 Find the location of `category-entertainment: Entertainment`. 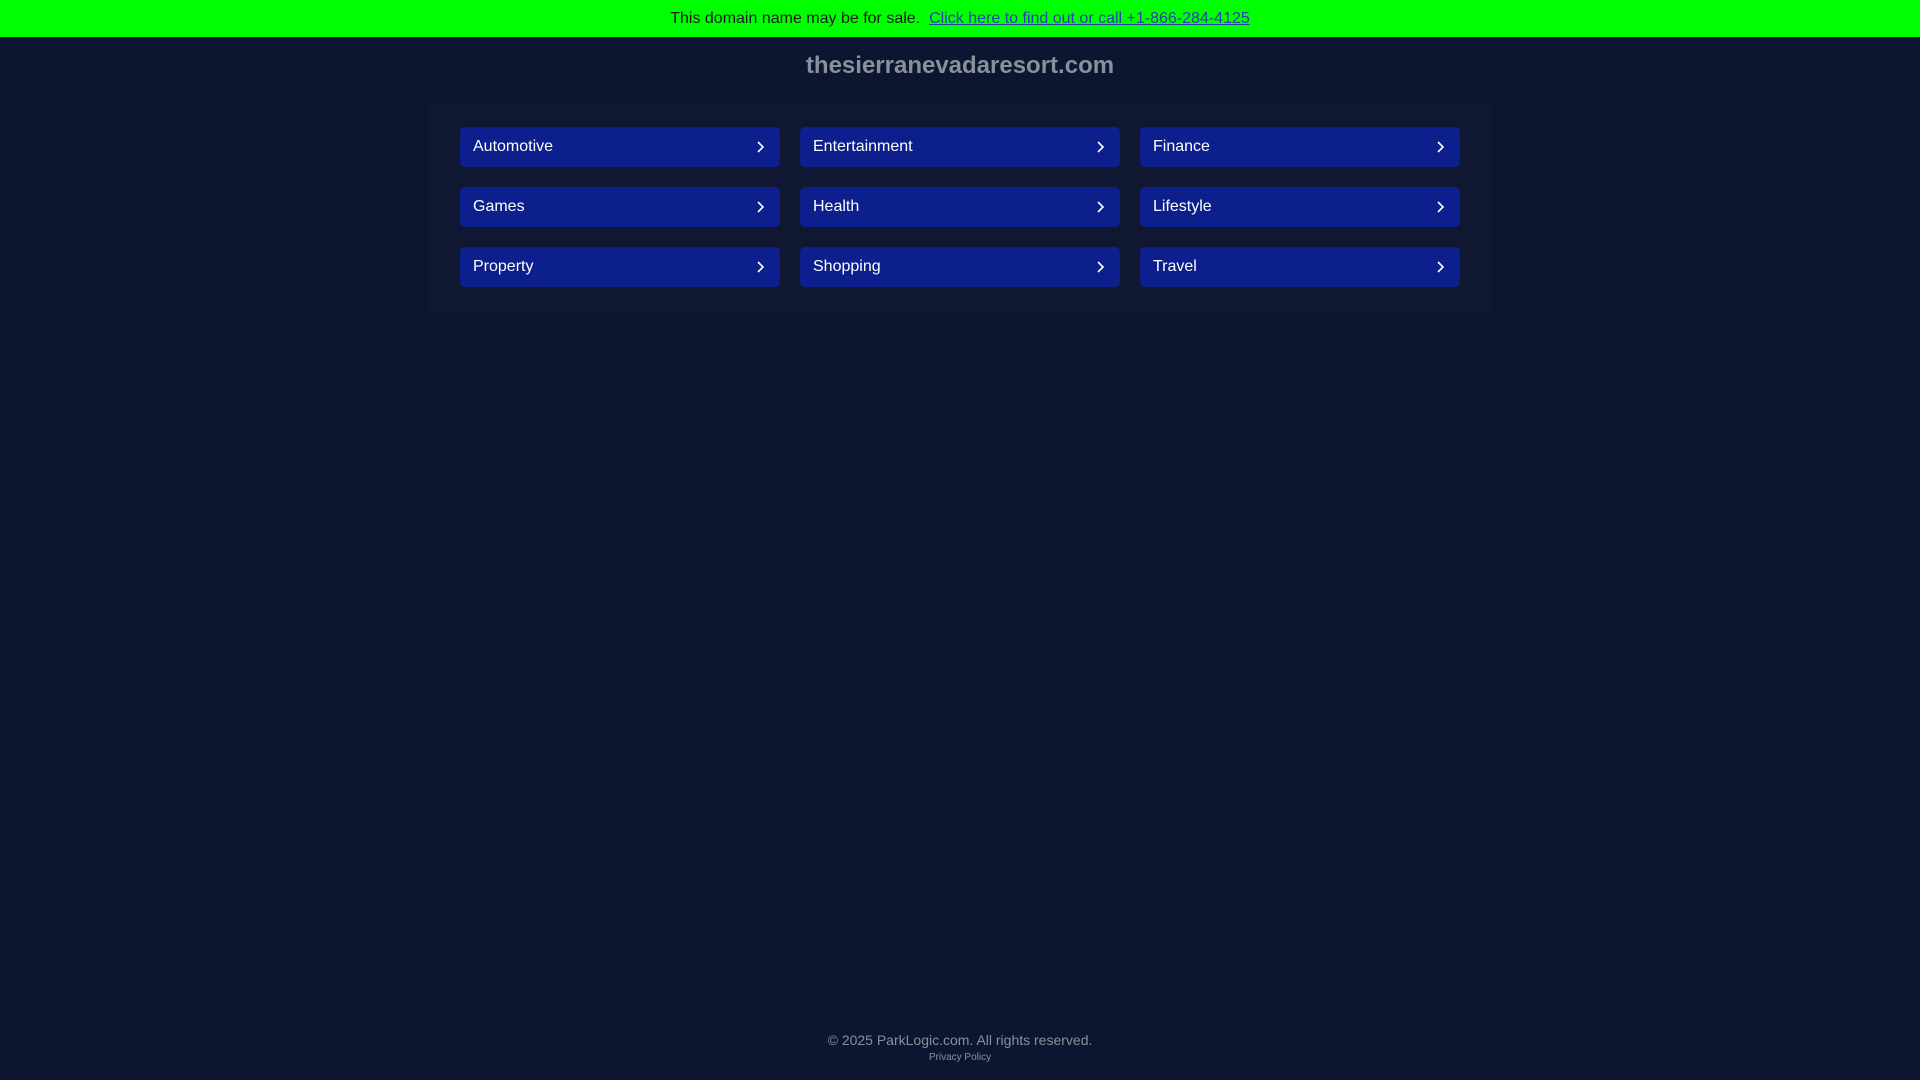

category-entertainment: Entertainment is located at coordinates (960, 147).